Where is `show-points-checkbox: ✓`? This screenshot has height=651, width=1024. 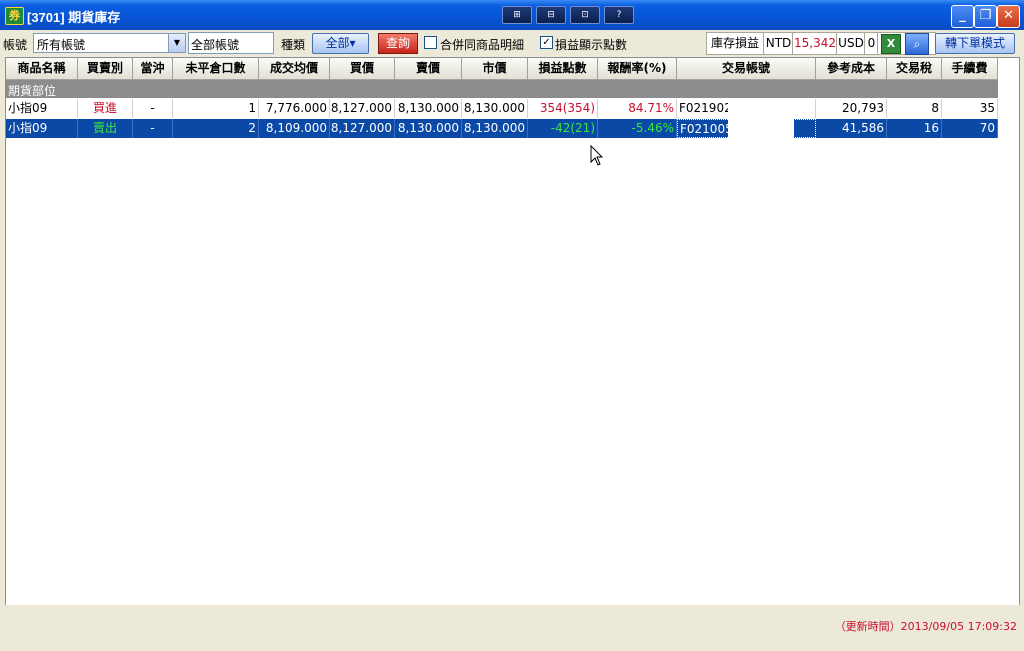
show-points-checkbox: ✓ is located at coordinates (546, 42).